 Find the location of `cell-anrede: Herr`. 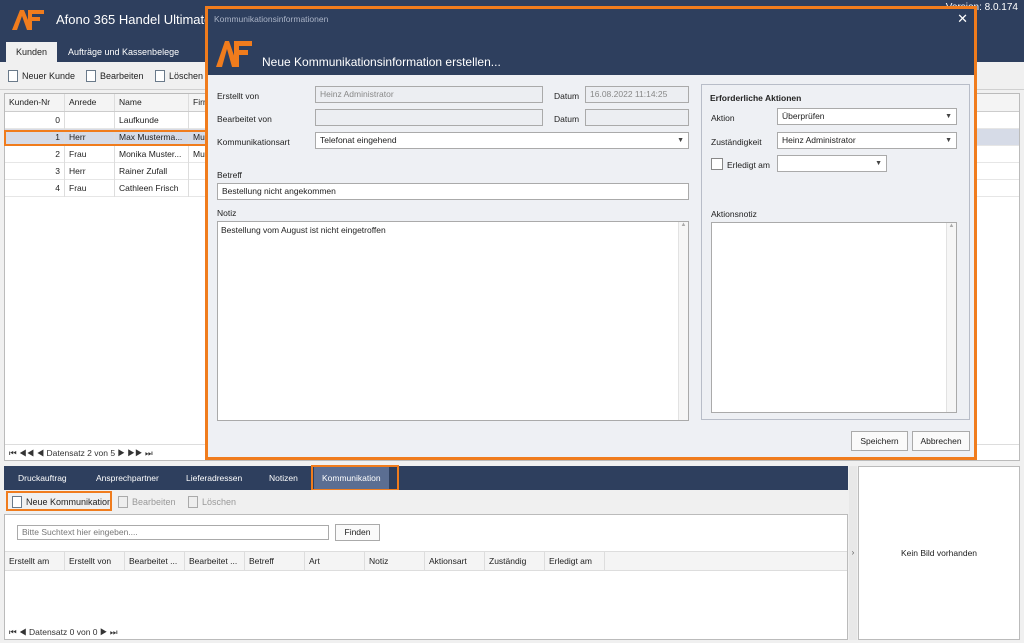

cell-anrede: Herr is located at coordinates (90, 171).